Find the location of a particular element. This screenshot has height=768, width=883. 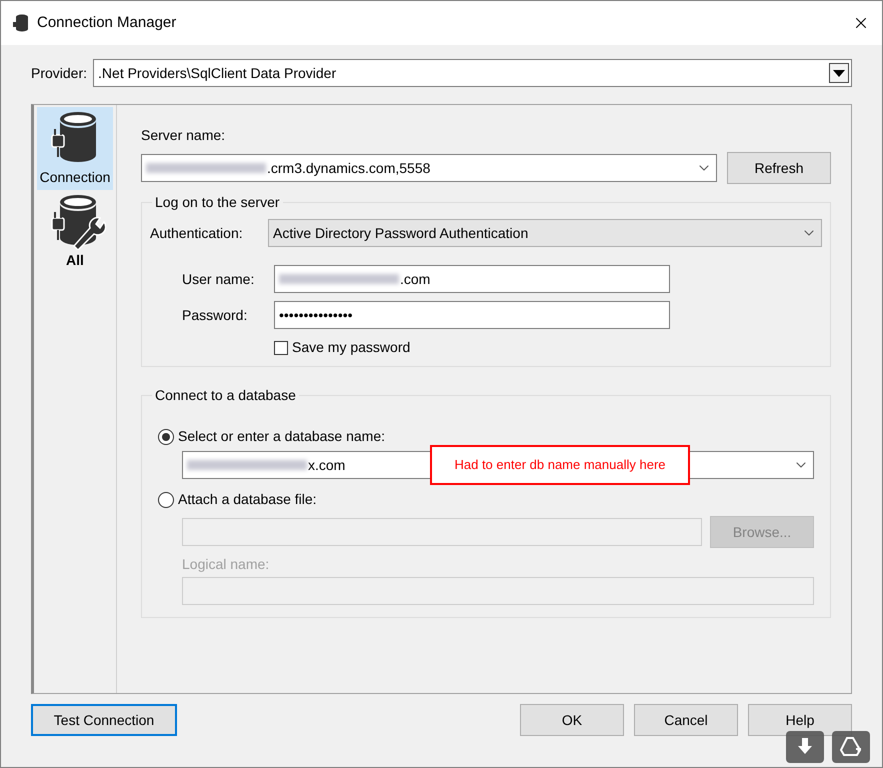

provider-label: Provider: is located at coordinates (59, 73).